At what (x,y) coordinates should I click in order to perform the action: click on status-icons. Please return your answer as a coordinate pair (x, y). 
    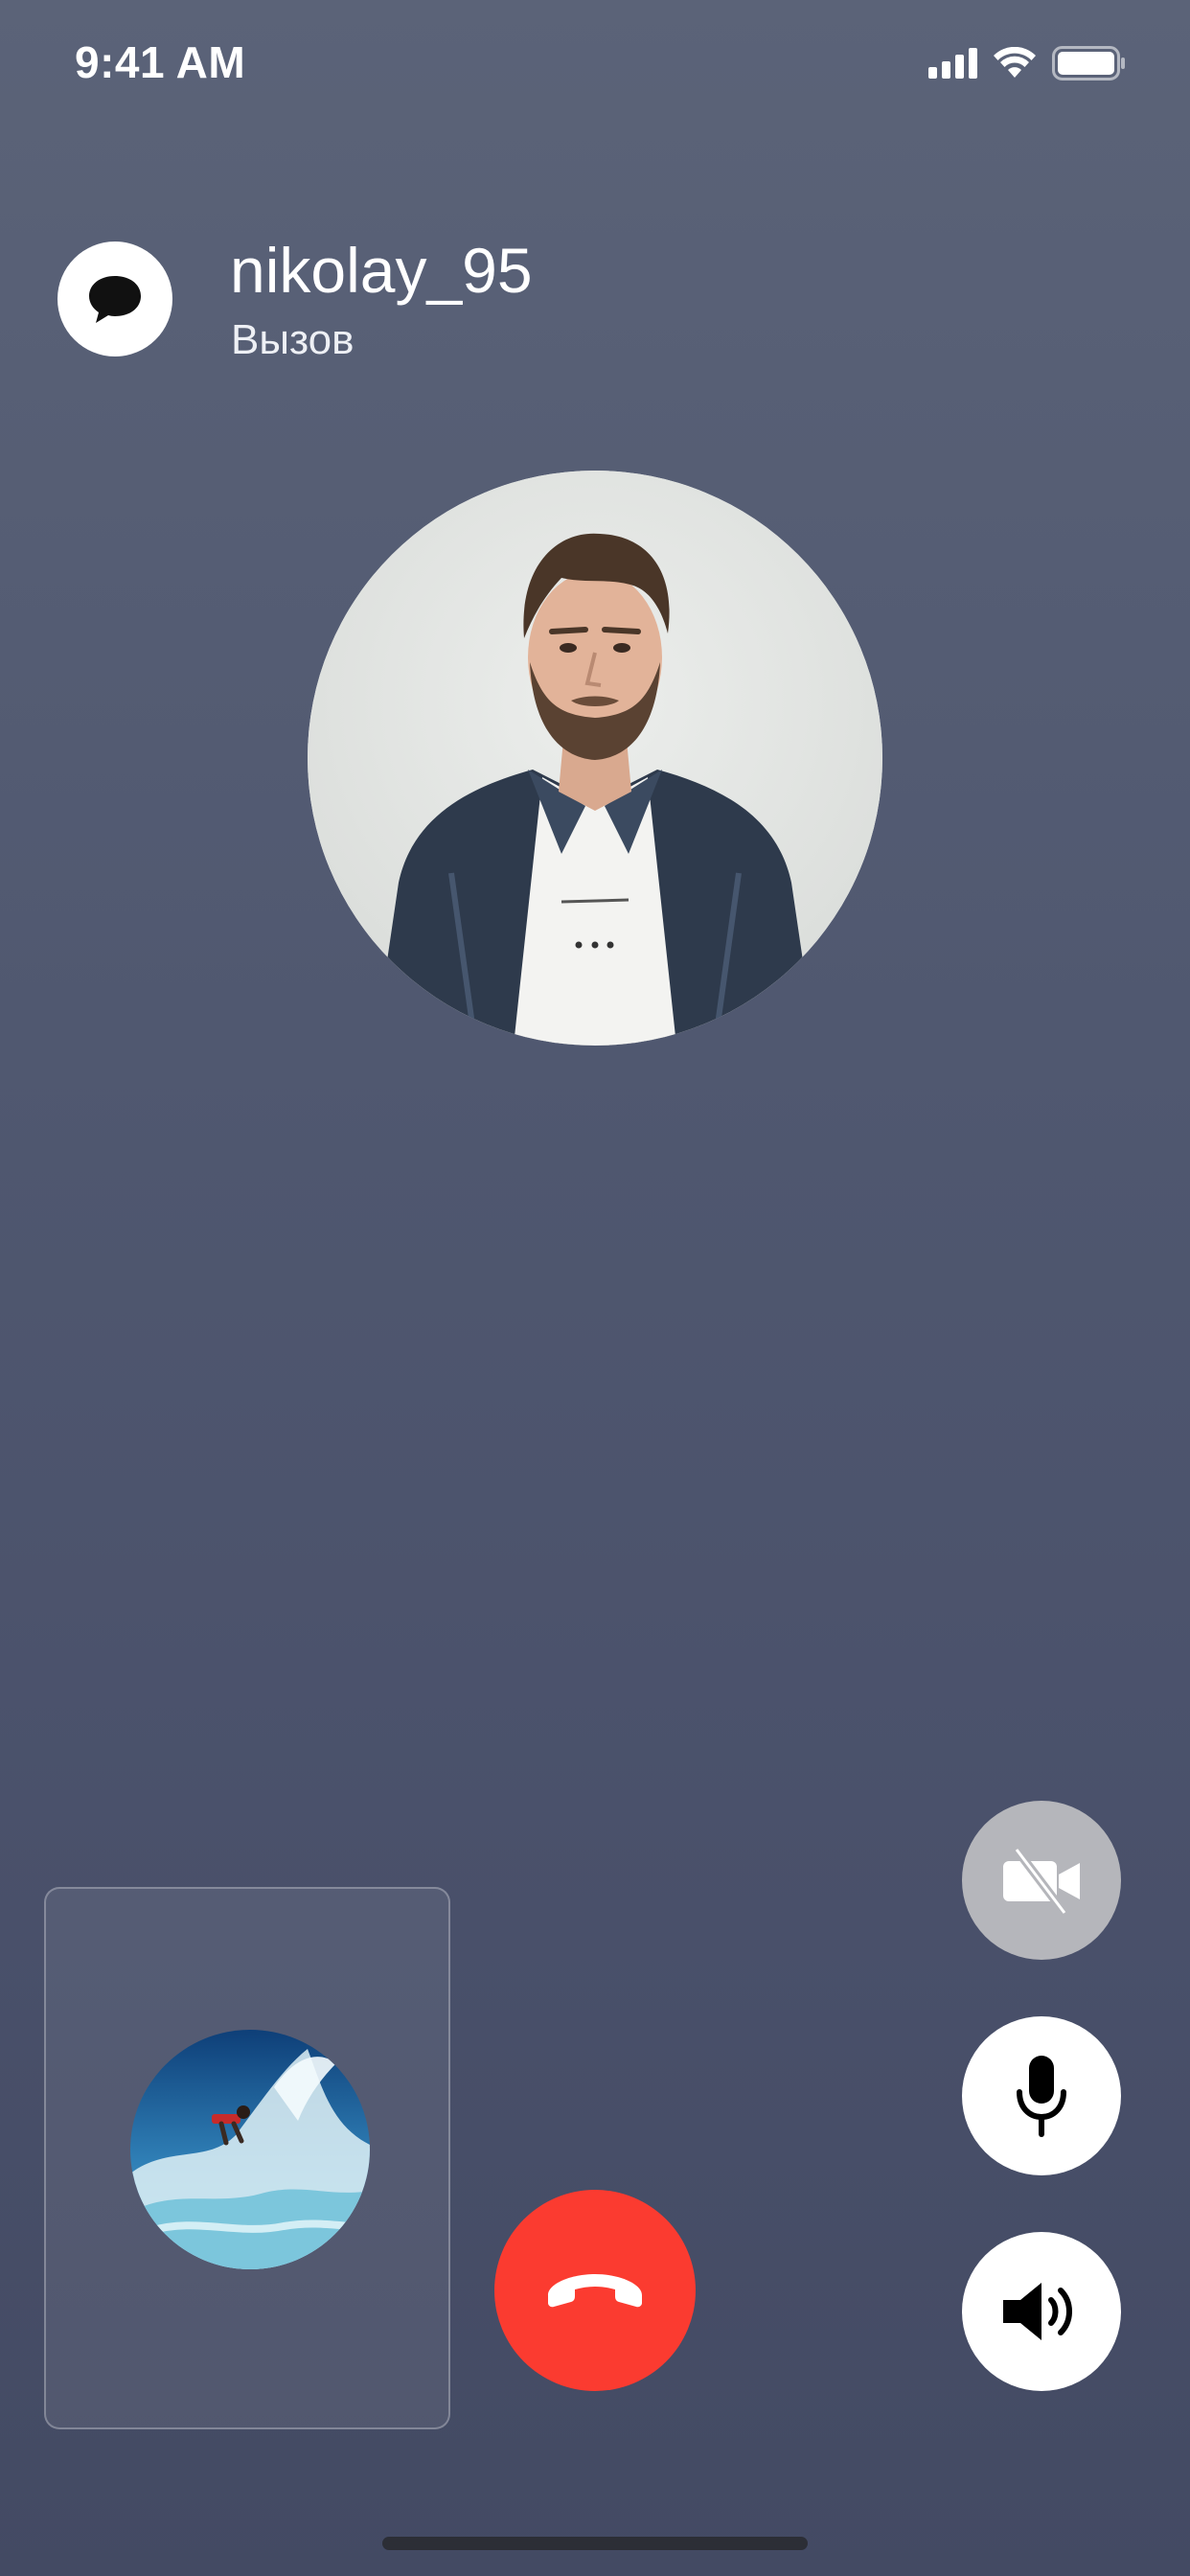
    Looking at the image, I should click on (1028, 63).